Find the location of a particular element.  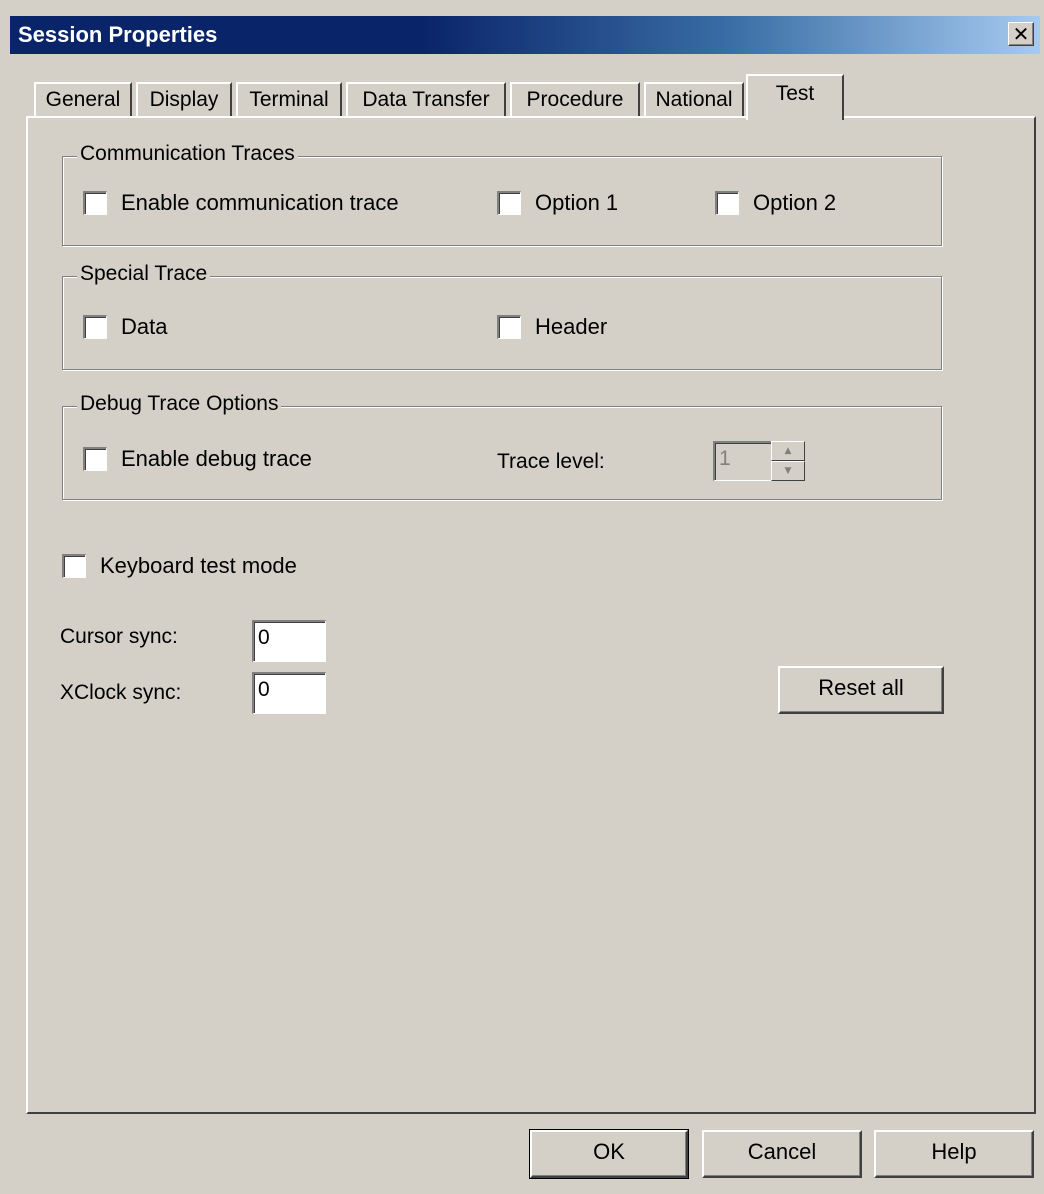

trace-level-input: 1 is located at coordinates (743, 461).